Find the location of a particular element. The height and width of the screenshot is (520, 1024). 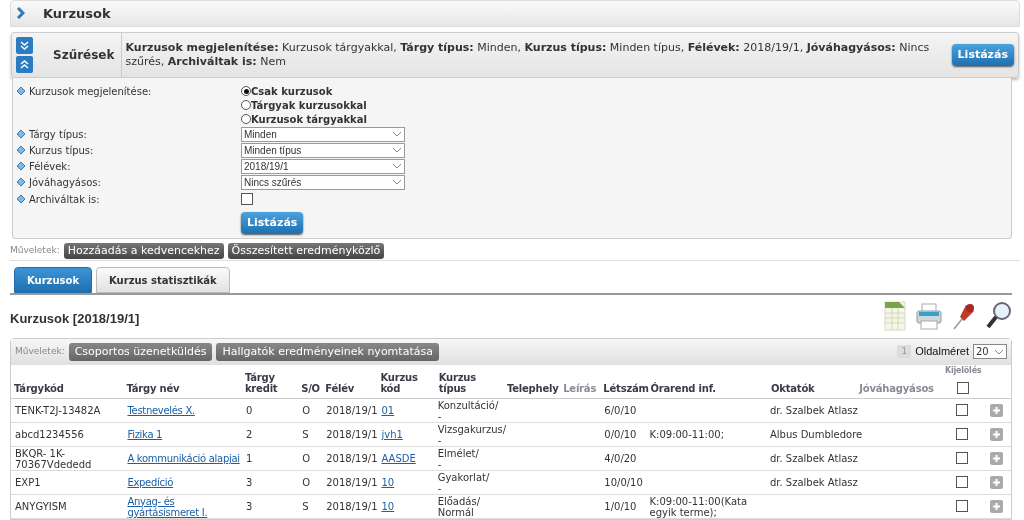

table-cell: 10/0/10 is located at coordinates (623, 482).